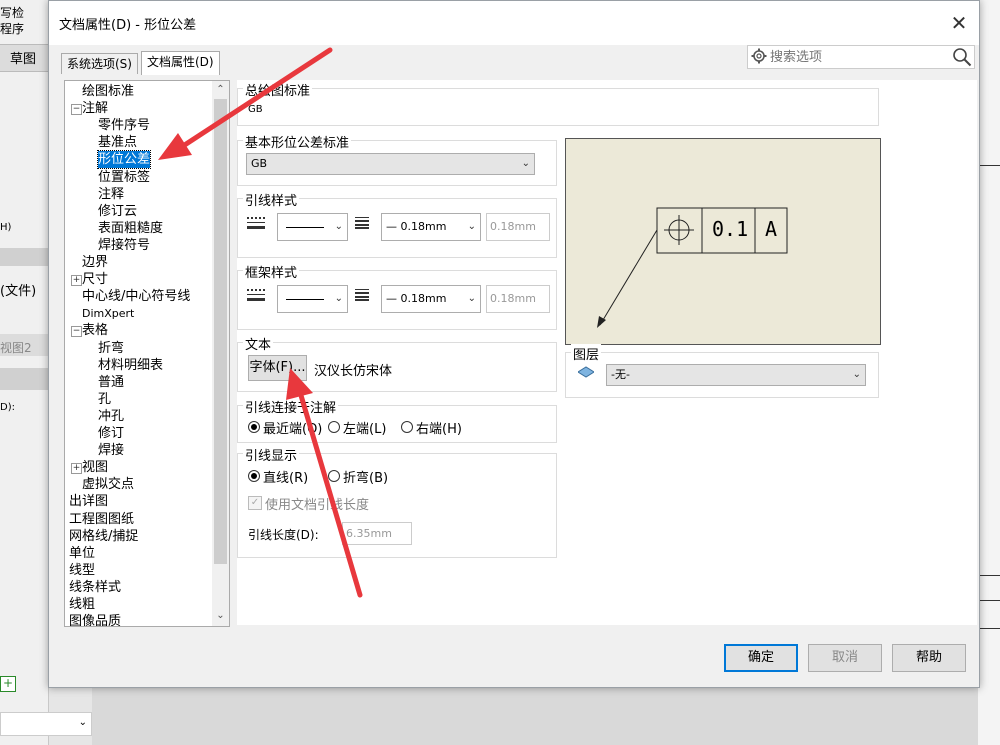 The image size is (1000, 745). I want to click on tree-item: 冲孔, so click(111, 416).